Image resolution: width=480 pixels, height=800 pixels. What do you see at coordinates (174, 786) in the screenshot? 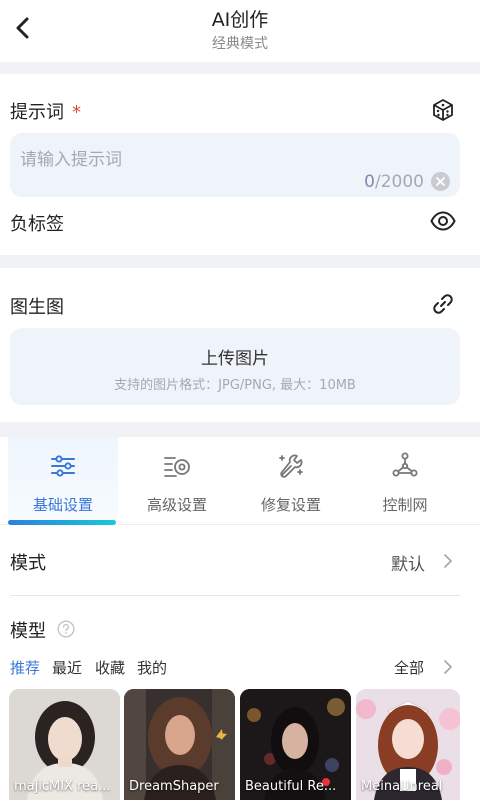
I see `model-name: DreamShaper` at bounding box center [174, 786].